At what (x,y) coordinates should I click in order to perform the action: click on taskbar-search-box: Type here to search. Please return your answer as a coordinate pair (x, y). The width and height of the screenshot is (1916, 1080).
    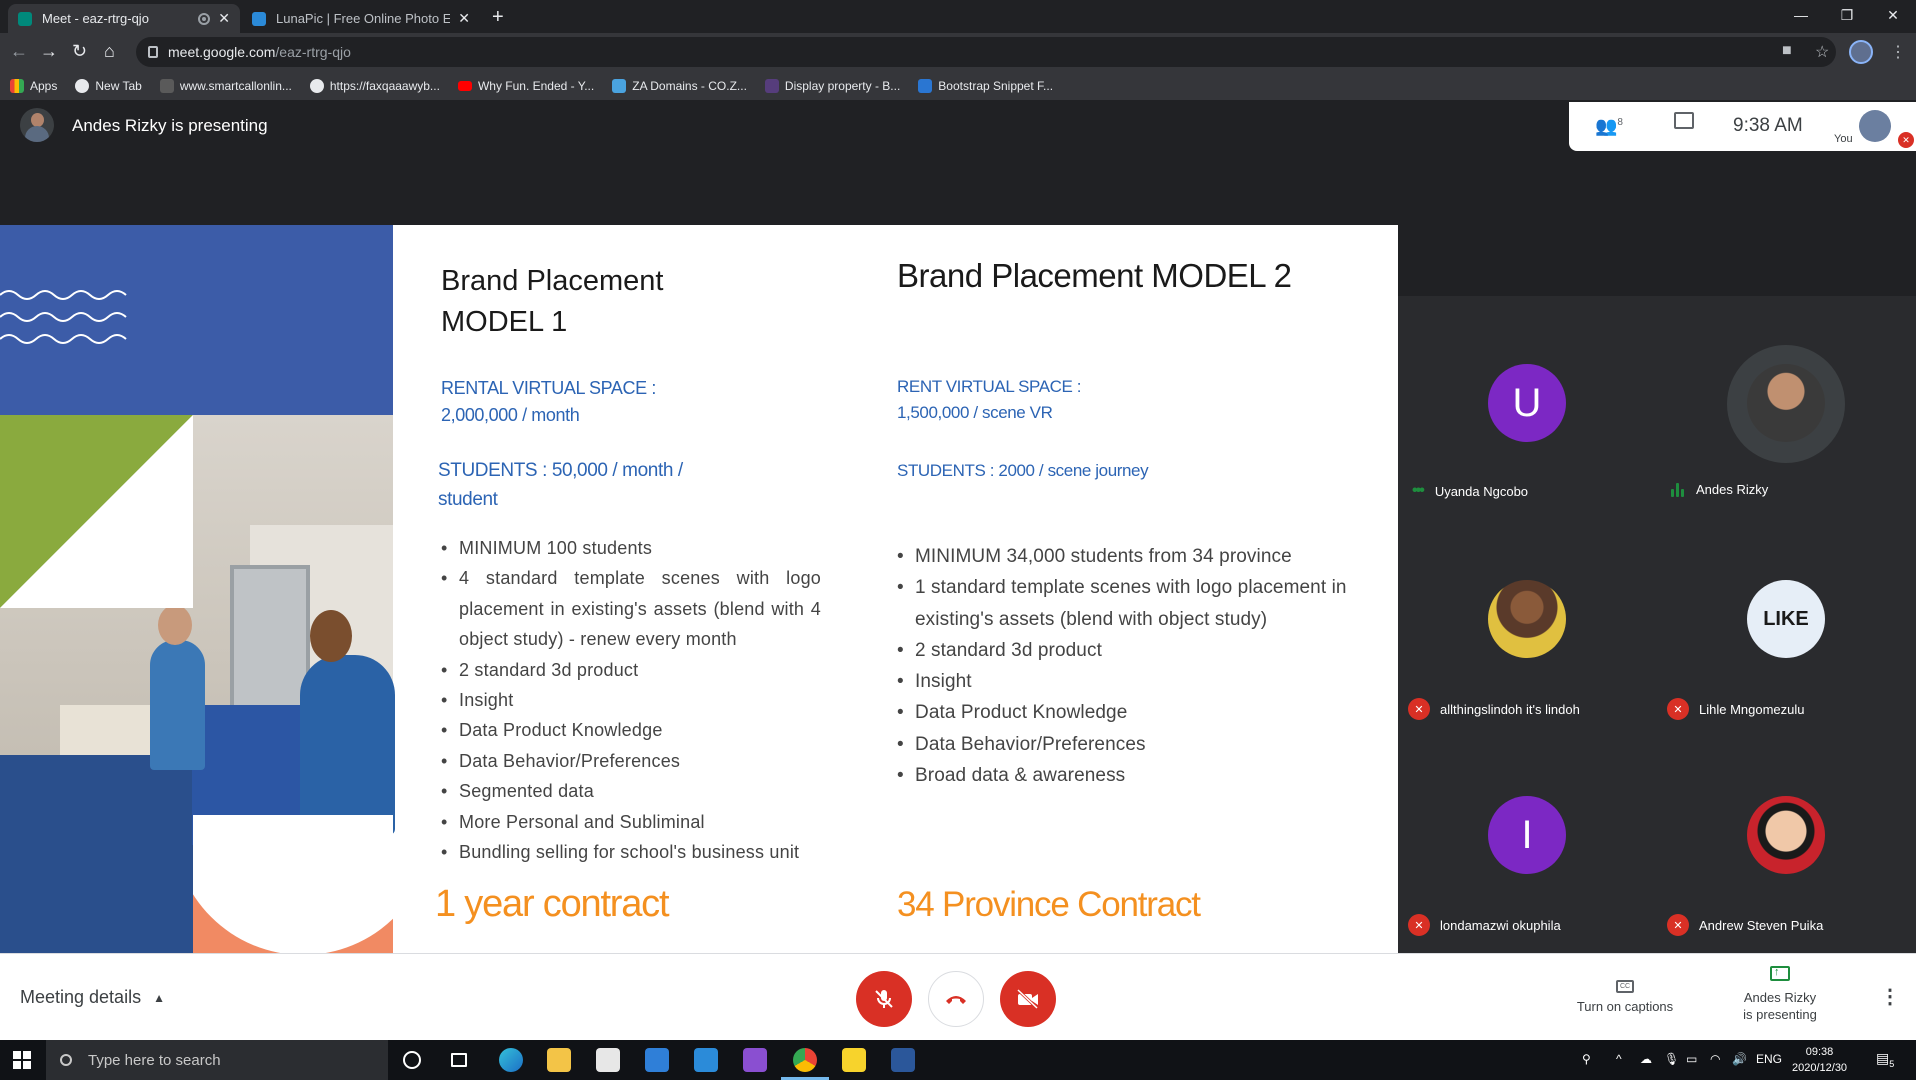
    Looking at the image, I should click on (217, 1060).